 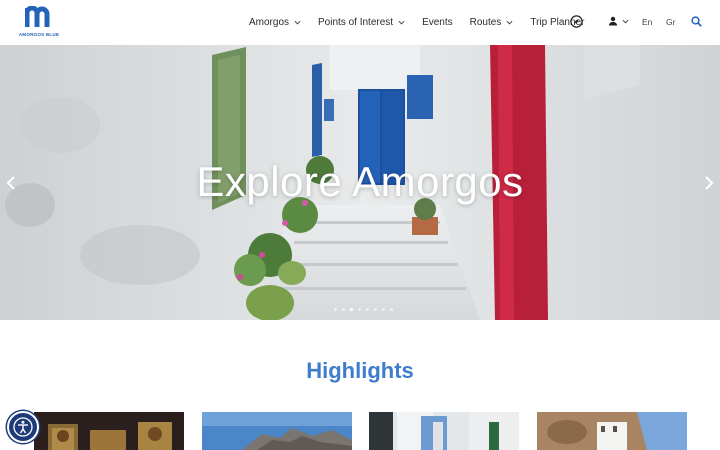 I want to click on village-image, so click(x=444, y=431).